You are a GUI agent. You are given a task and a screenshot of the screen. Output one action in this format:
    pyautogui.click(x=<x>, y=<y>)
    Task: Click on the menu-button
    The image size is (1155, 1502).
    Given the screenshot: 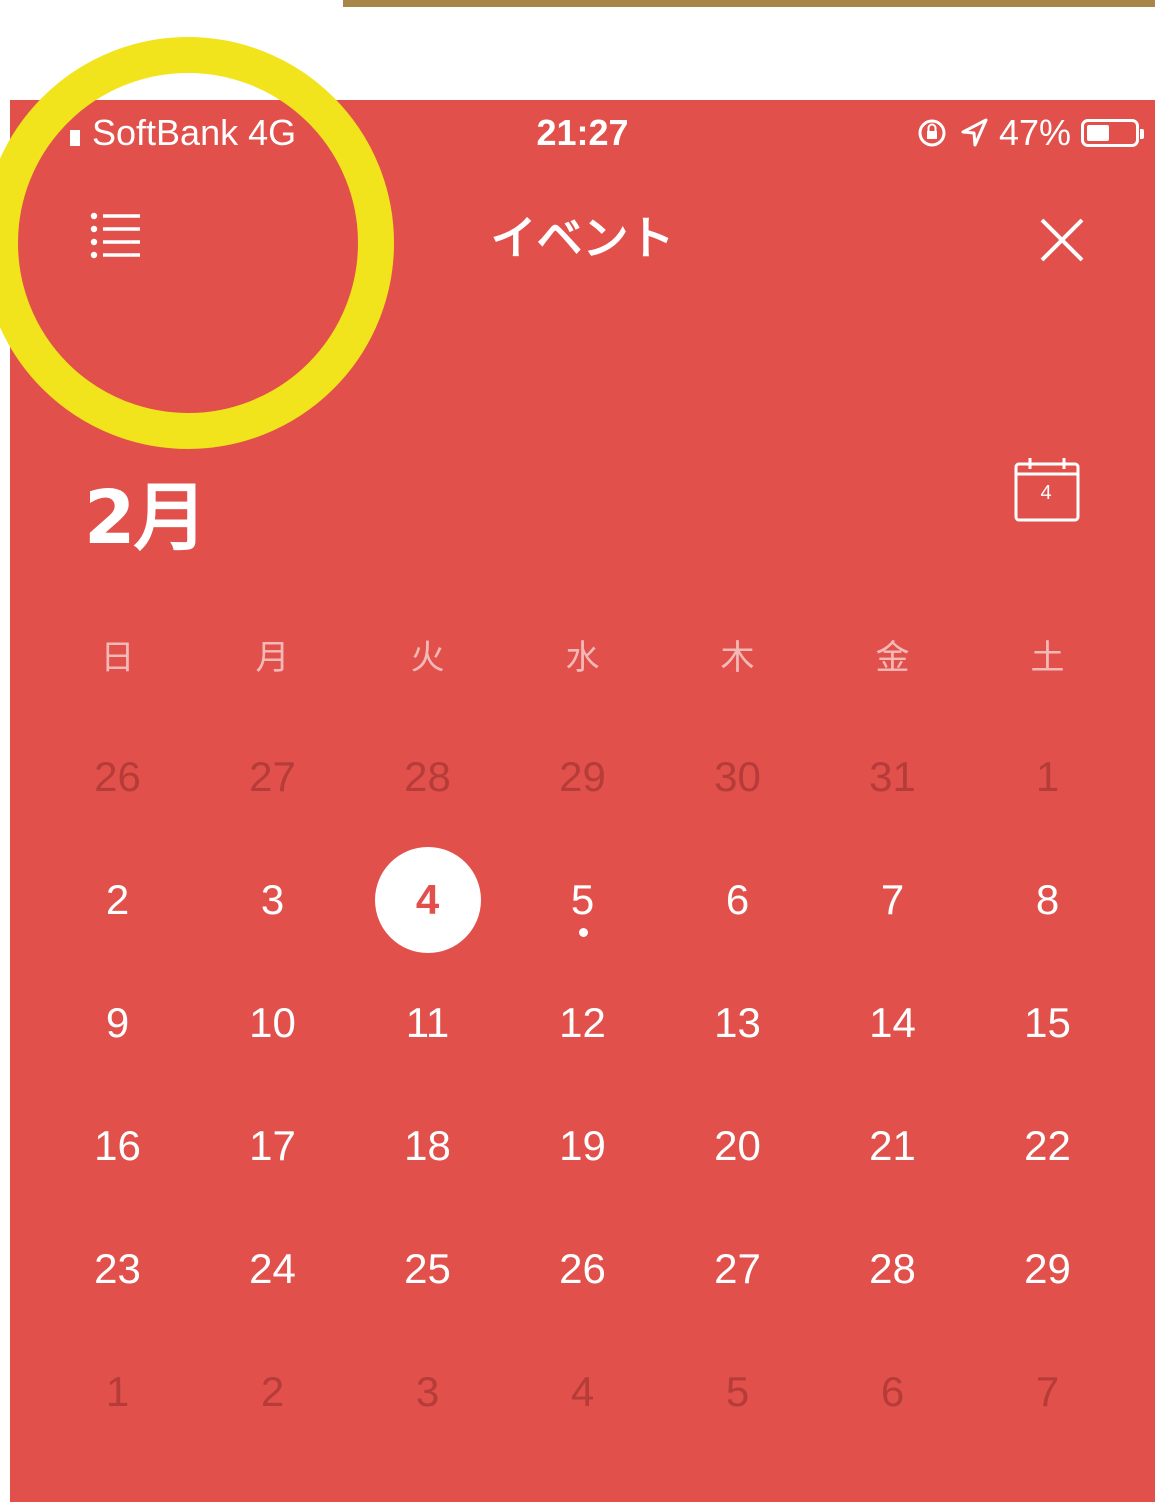 What is the action you would take?
    pyautogui.click(x=115, y=235)
    